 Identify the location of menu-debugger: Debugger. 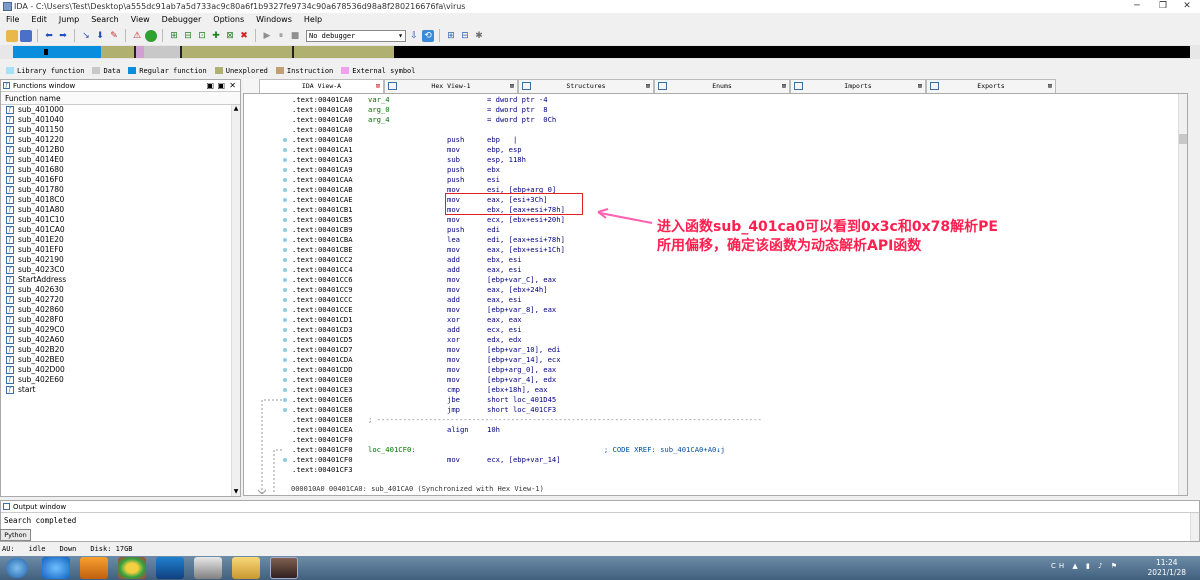
(182, 20).